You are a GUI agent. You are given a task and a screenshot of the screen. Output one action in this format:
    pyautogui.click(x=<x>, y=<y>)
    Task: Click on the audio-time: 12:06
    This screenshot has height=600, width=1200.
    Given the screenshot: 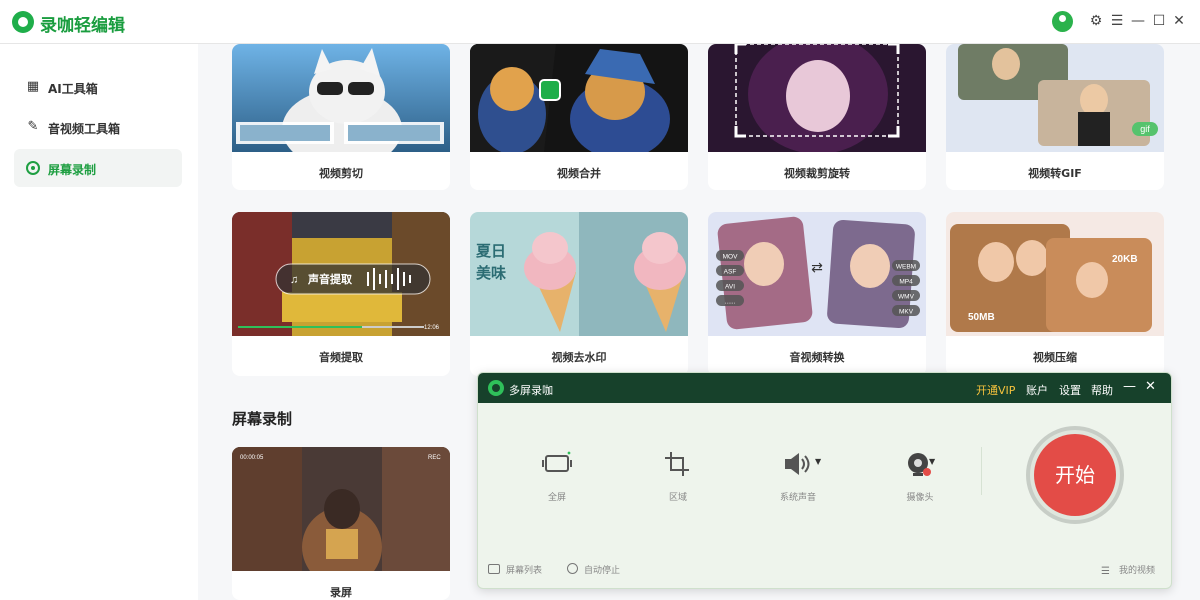 What is the action you would take?
    pyautogui.click(x=432, y=328)
    